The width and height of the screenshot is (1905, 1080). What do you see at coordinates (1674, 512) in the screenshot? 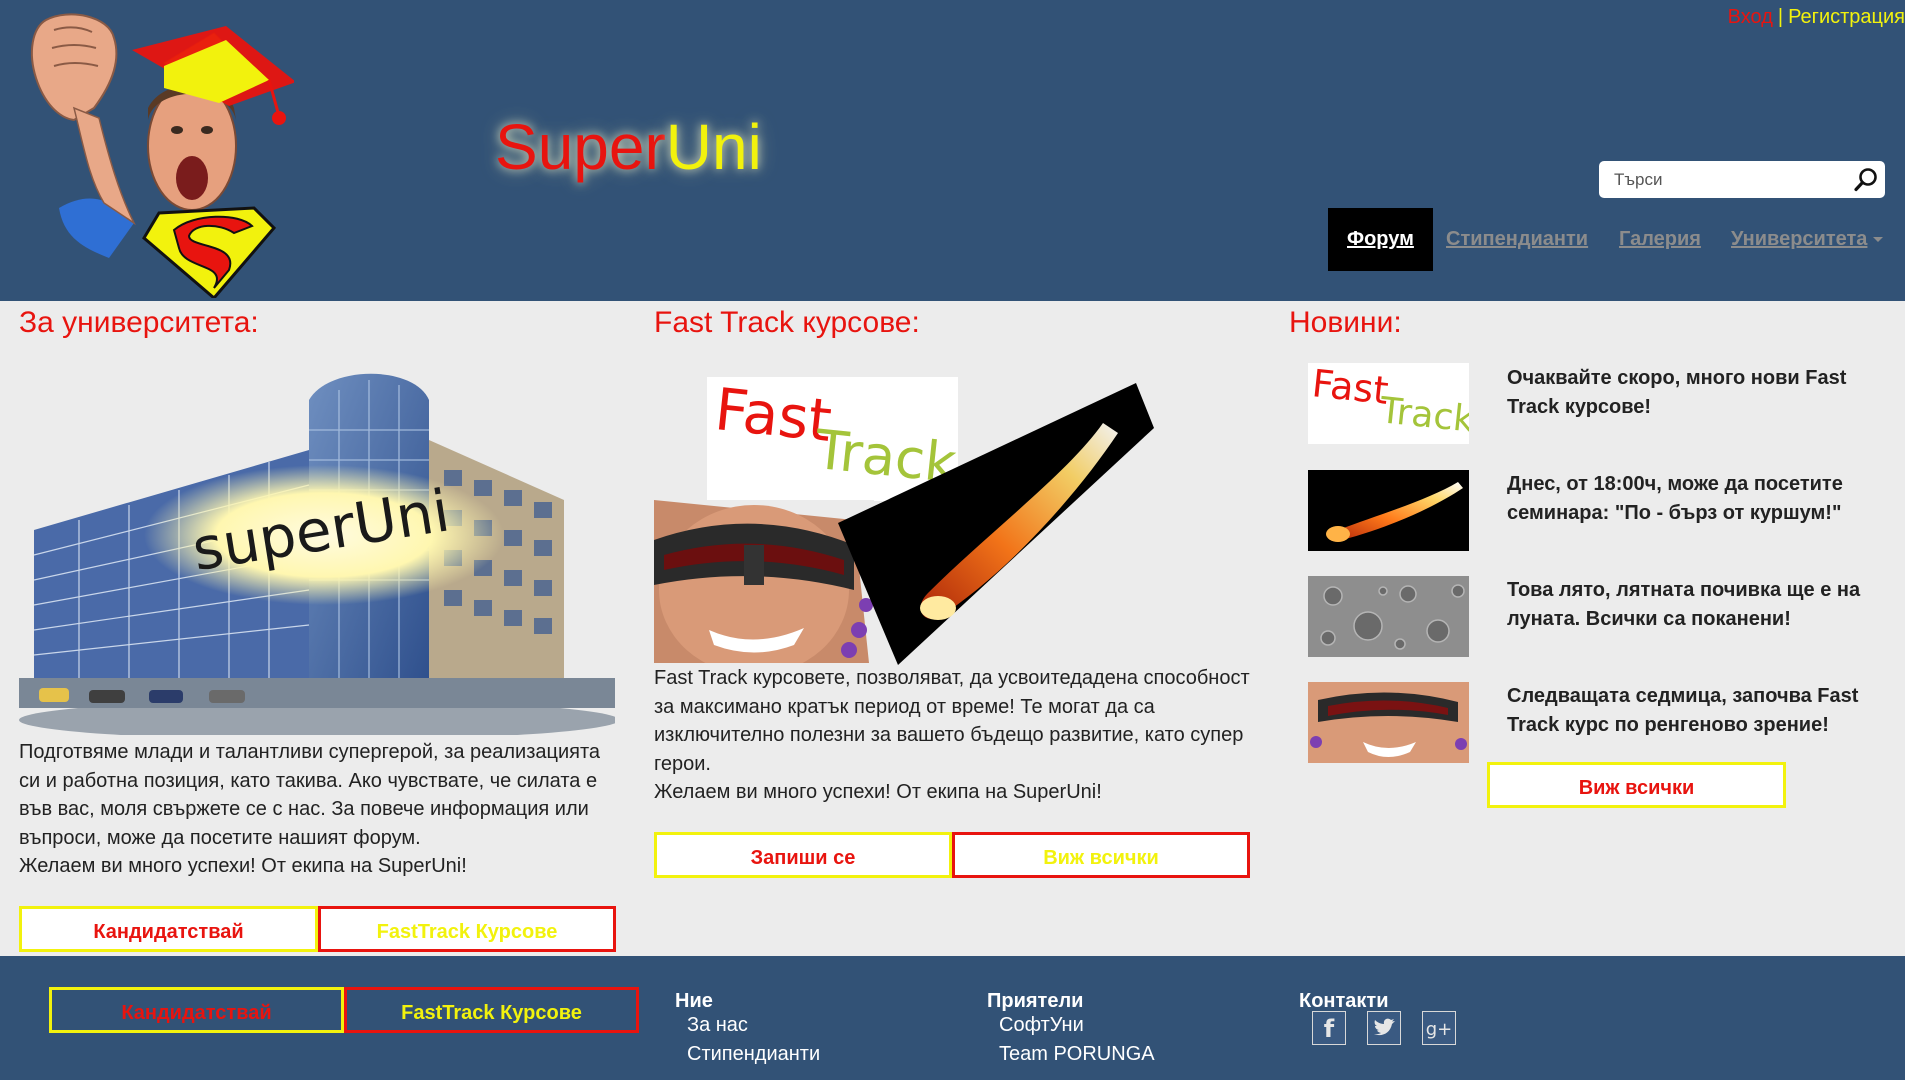
I see `news-item-2-line: семинара: "По - бърз от куршум!"` at bounding box center [1674, 512].